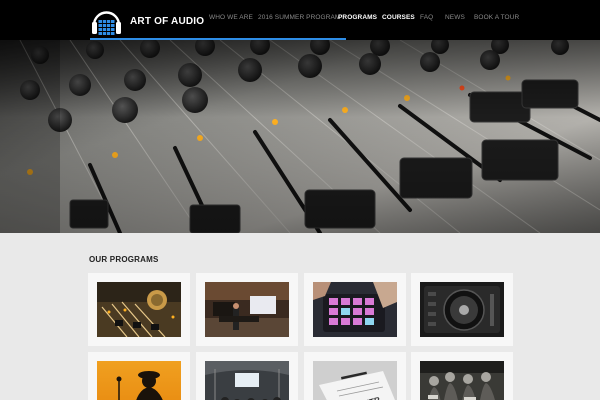  I want to click on section-title-our-programs: OUR PROGRAMS, so click(124, 259).